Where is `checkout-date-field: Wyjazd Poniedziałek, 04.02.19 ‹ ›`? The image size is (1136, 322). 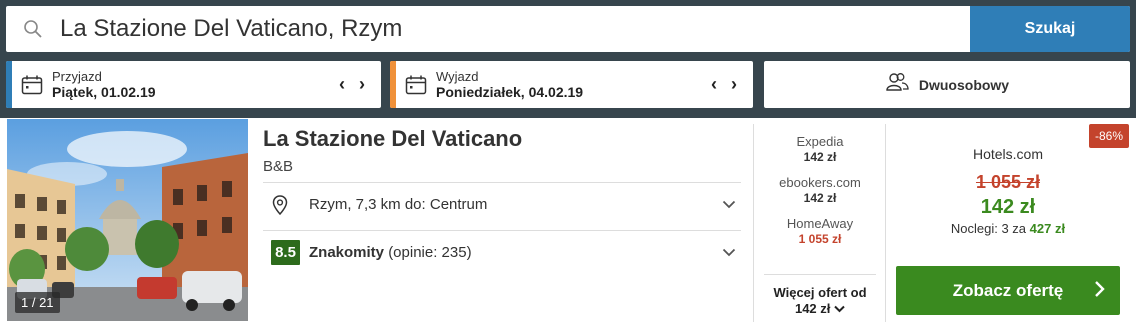
checkout-date-field: Wyjazd Poniedziałek, 04.02.19 ‹ › is located at coordinates (571, 84).